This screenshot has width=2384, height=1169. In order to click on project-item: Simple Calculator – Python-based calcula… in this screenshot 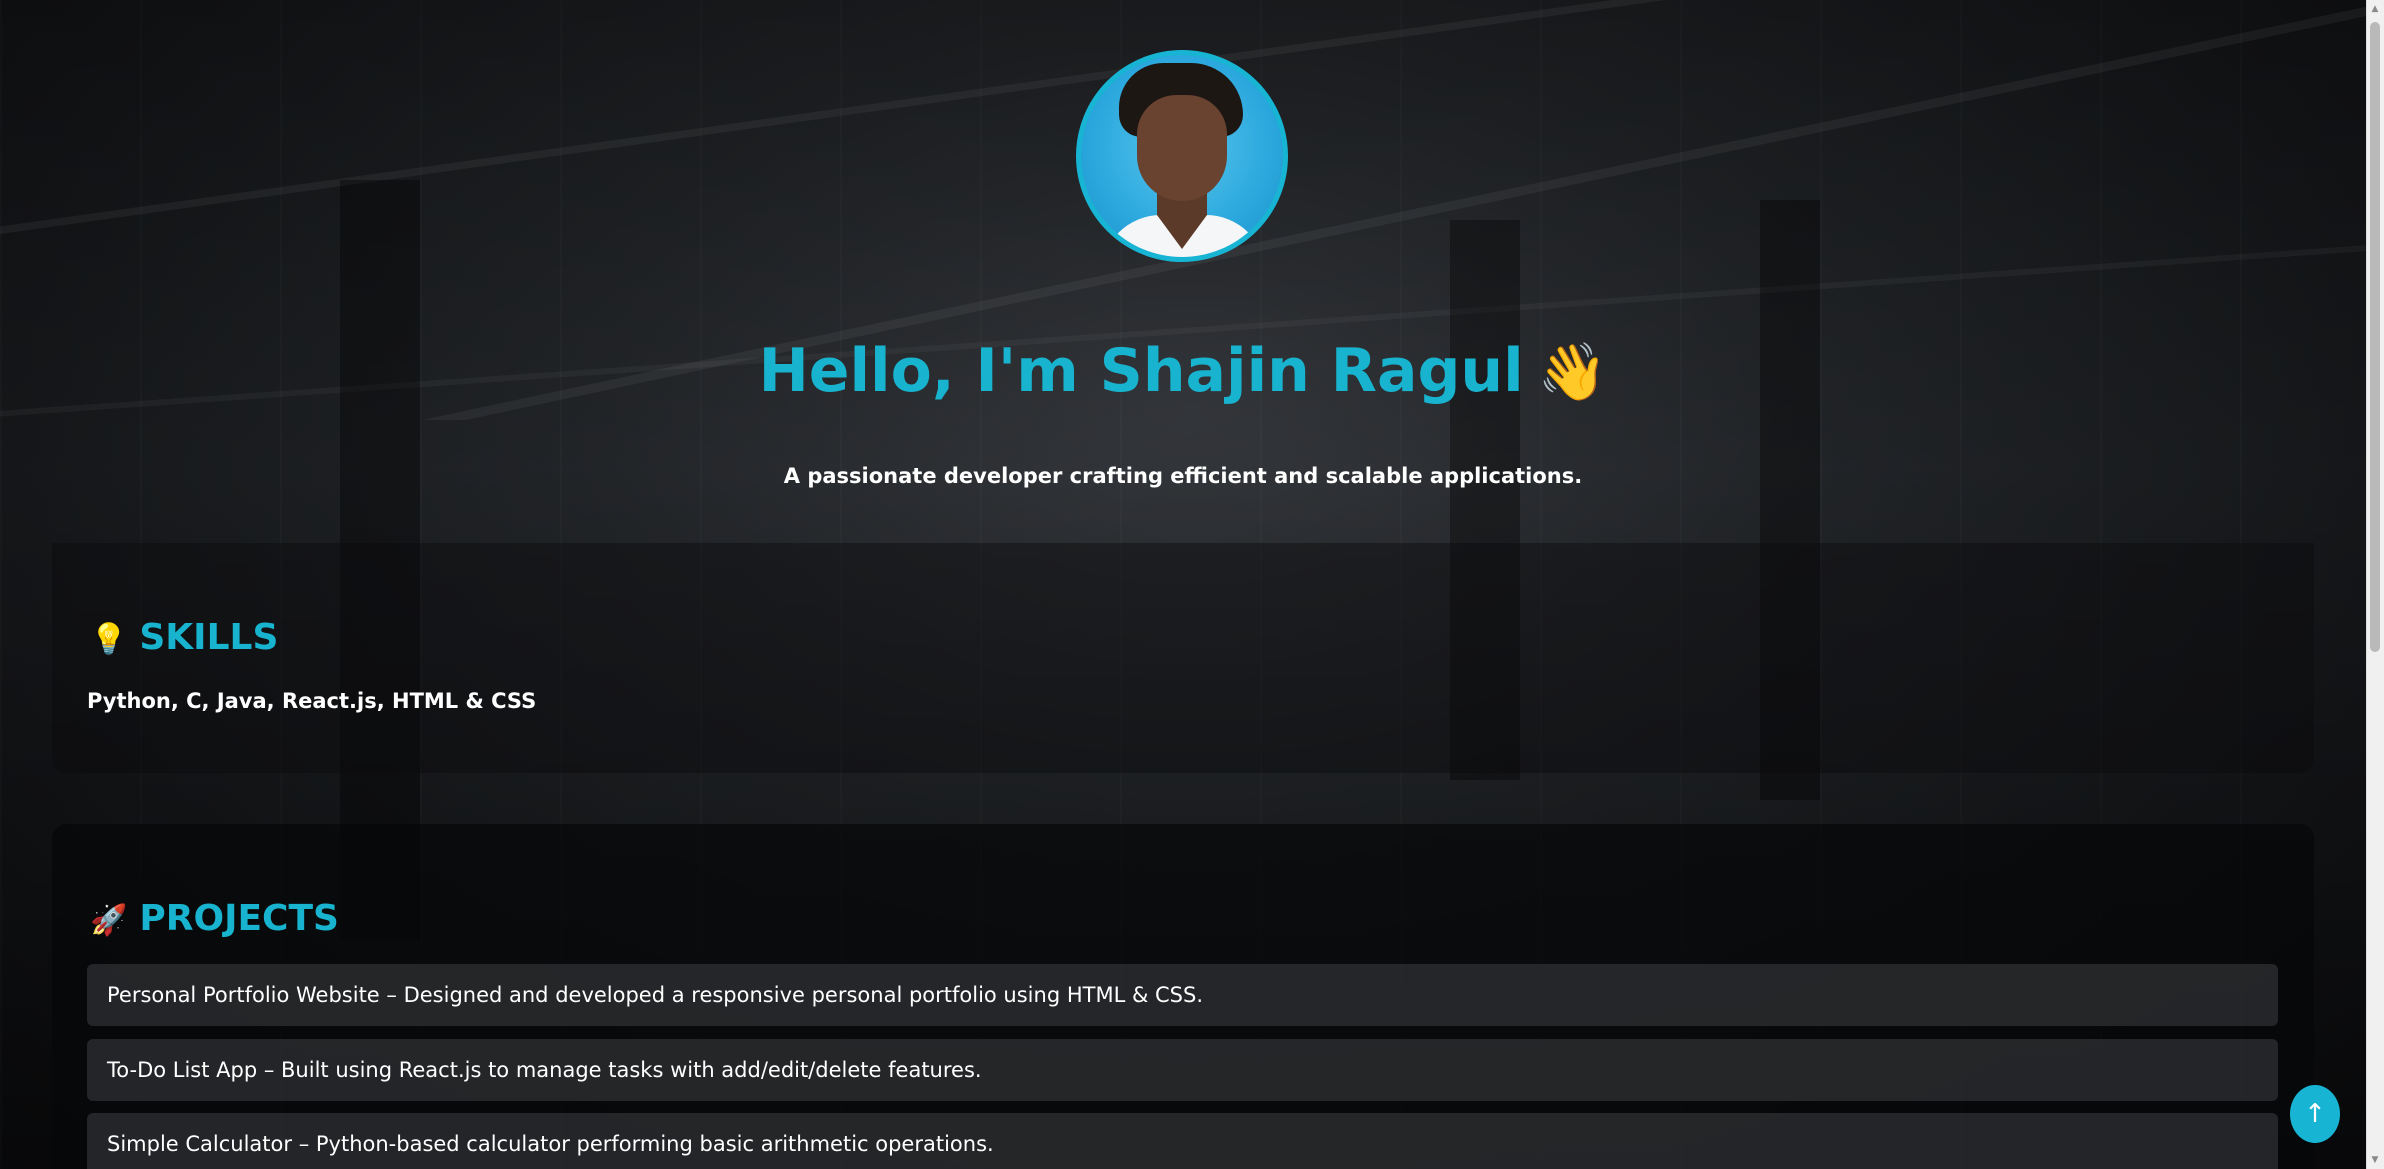, I will do `click(1182, 1141)`.